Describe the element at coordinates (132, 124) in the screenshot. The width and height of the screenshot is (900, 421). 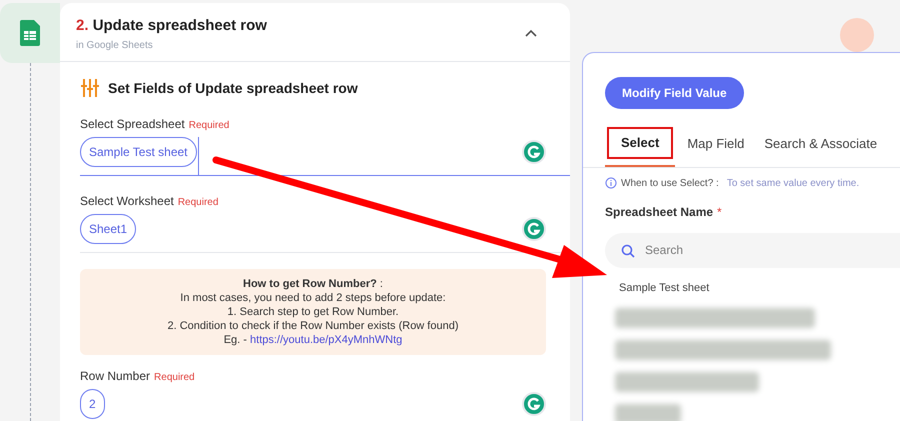
I see `field-label: Select Spreadsheet` at that location.